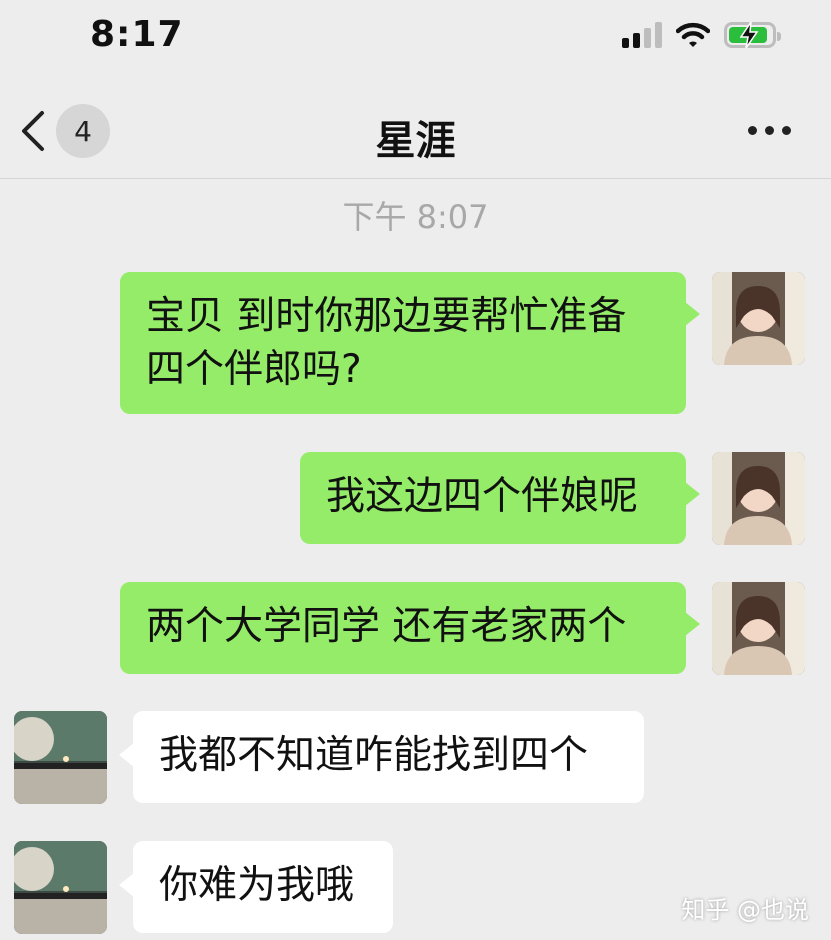 This screenshot has width=831, height=940. Describe the element at coordinates (642, 35) in the screenshot. I see `signal-bars-icon` at that location.